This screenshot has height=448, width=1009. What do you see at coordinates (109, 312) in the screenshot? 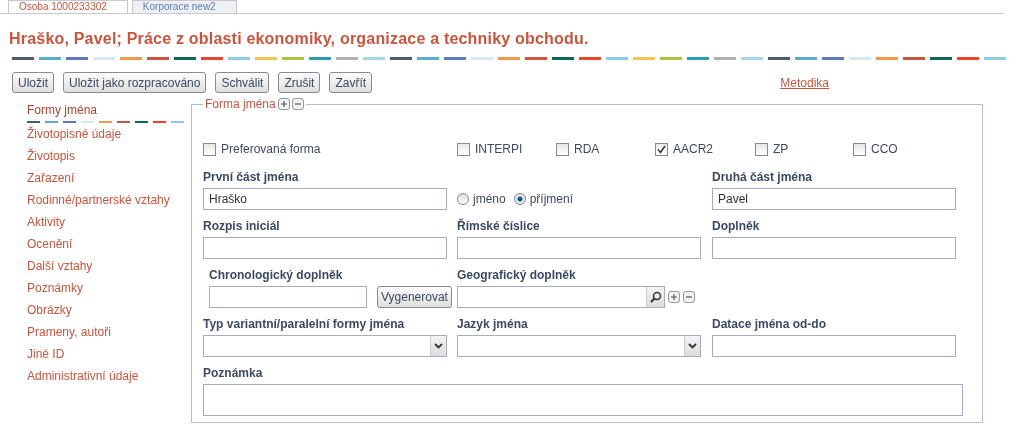
I see `sidebar-item: Obrázky` at bounding box center [109, 312].